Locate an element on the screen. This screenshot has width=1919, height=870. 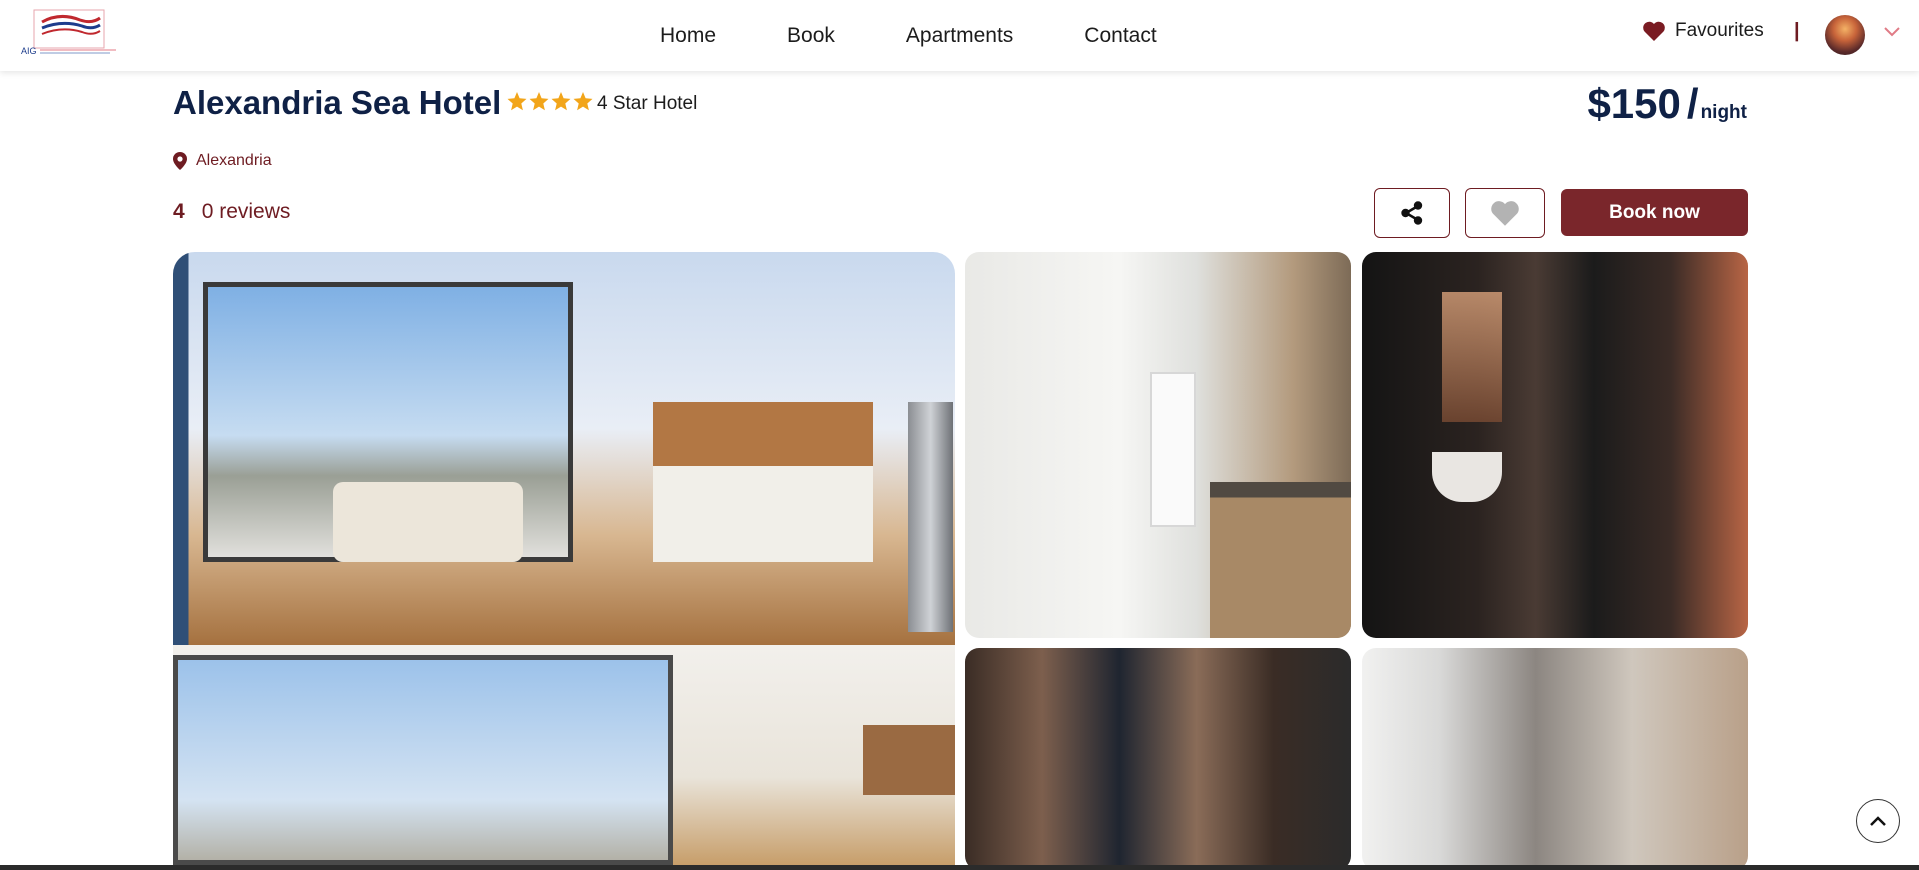
scroll-to-top-button is located at coordinates (1878, 821).